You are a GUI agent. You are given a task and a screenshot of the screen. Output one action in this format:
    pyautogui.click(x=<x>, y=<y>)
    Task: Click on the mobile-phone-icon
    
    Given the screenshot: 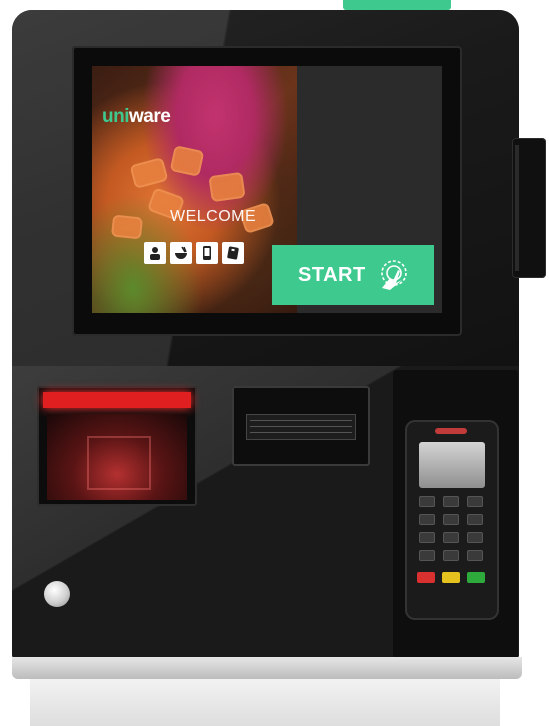 What is the action you would take?
    pyautogui.click(x=207, y=253)
    